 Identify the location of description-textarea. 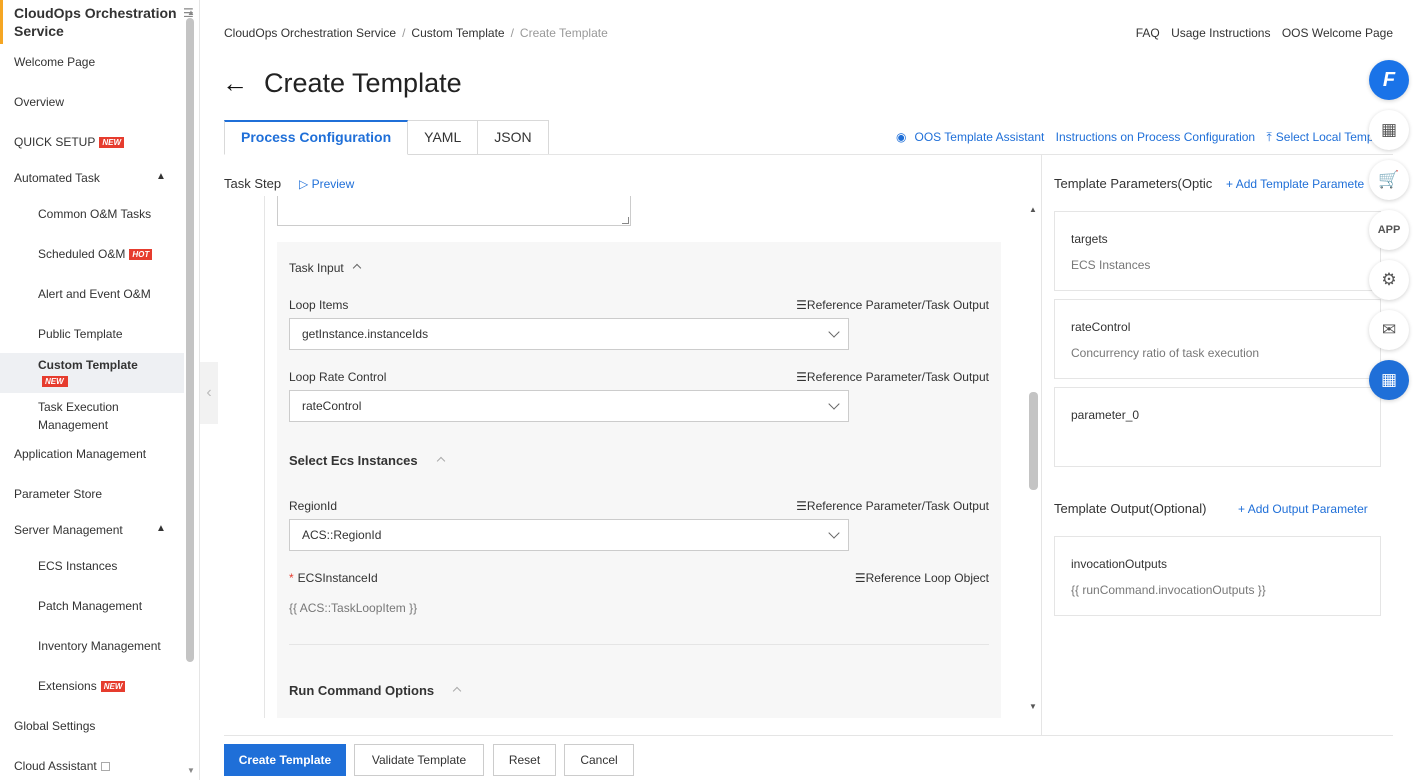
(454, 211).